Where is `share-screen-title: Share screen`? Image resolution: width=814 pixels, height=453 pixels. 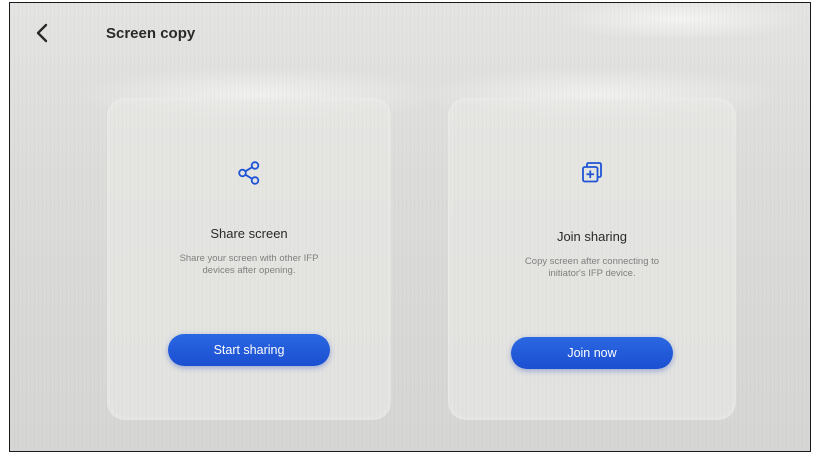 share-screen-title: Share screen is located at coordinates (249, 233).